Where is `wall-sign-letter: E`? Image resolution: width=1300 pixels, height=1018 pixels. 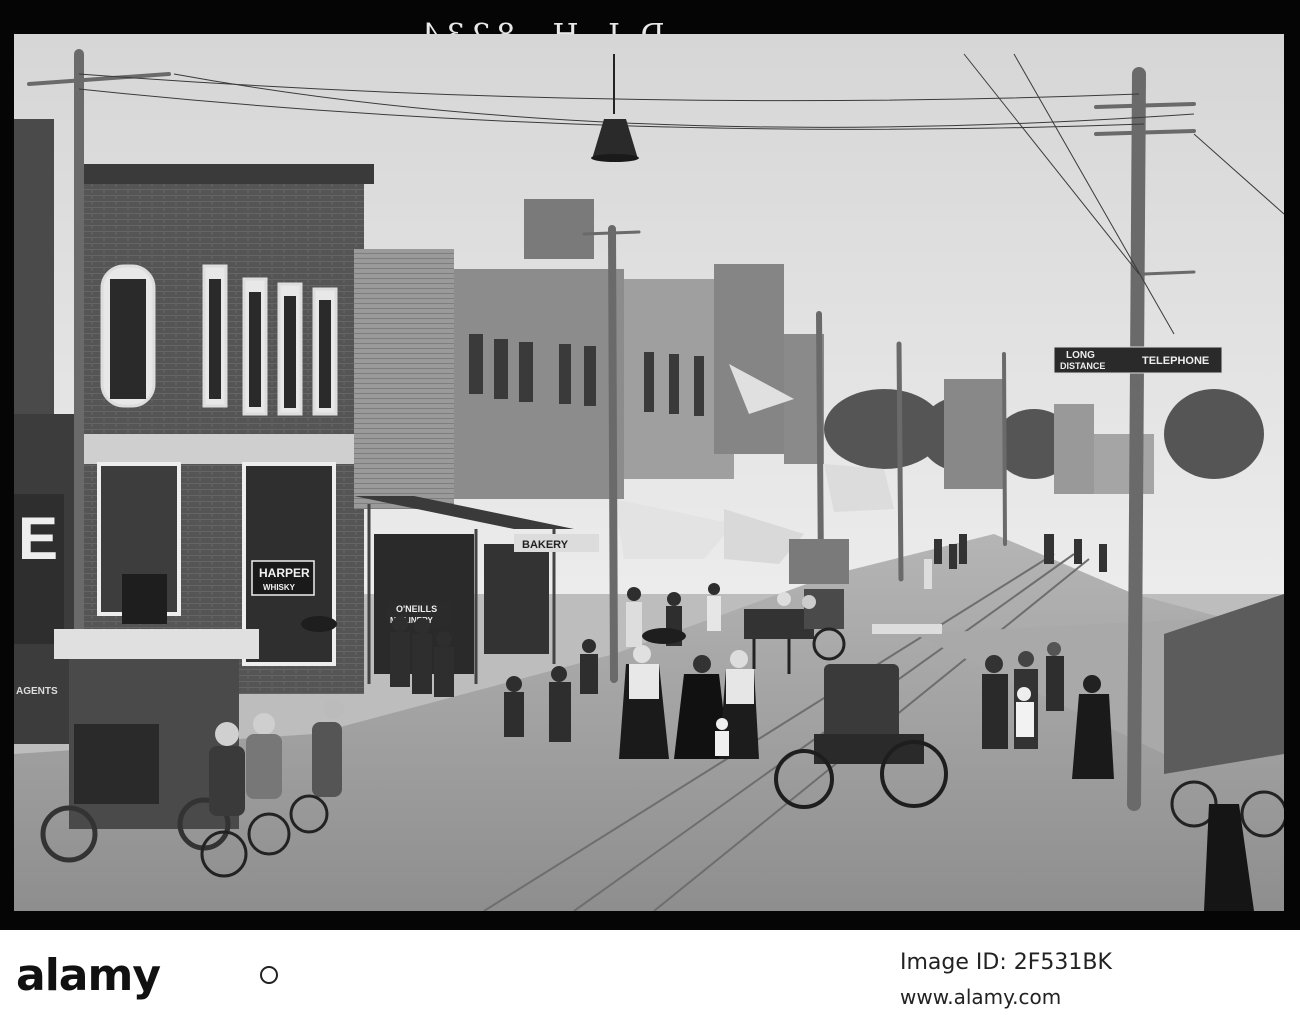
wall-sign-letter: E is located at coordinates (38, 538).